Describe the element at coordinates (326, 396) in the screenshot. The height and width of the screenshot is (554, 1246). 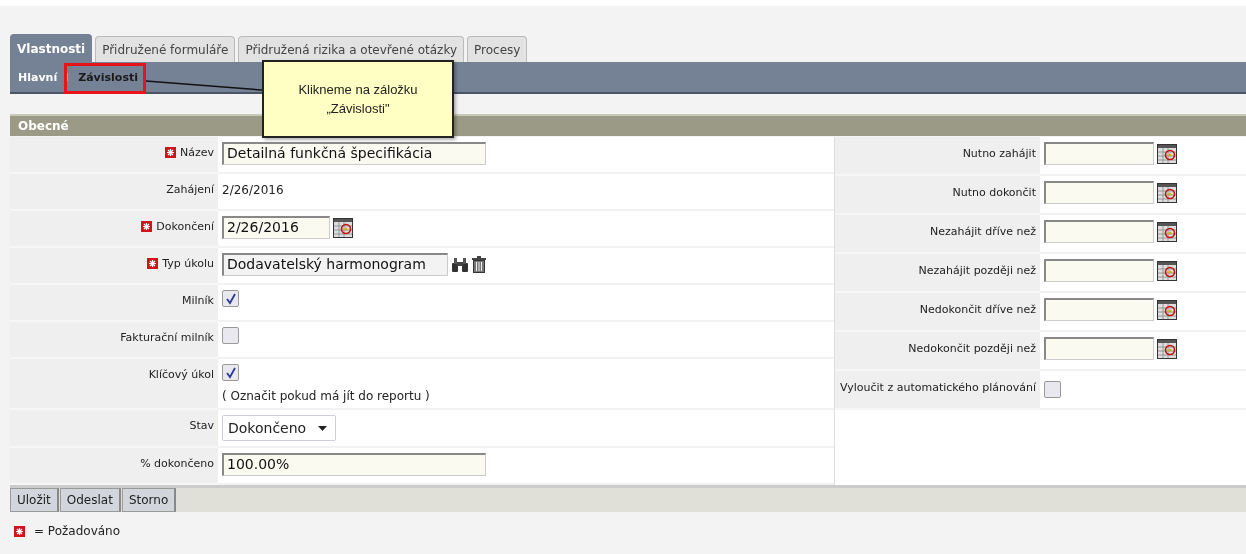
I see `hint-text: ( Označit pokud má jít do reportu )` at that location.